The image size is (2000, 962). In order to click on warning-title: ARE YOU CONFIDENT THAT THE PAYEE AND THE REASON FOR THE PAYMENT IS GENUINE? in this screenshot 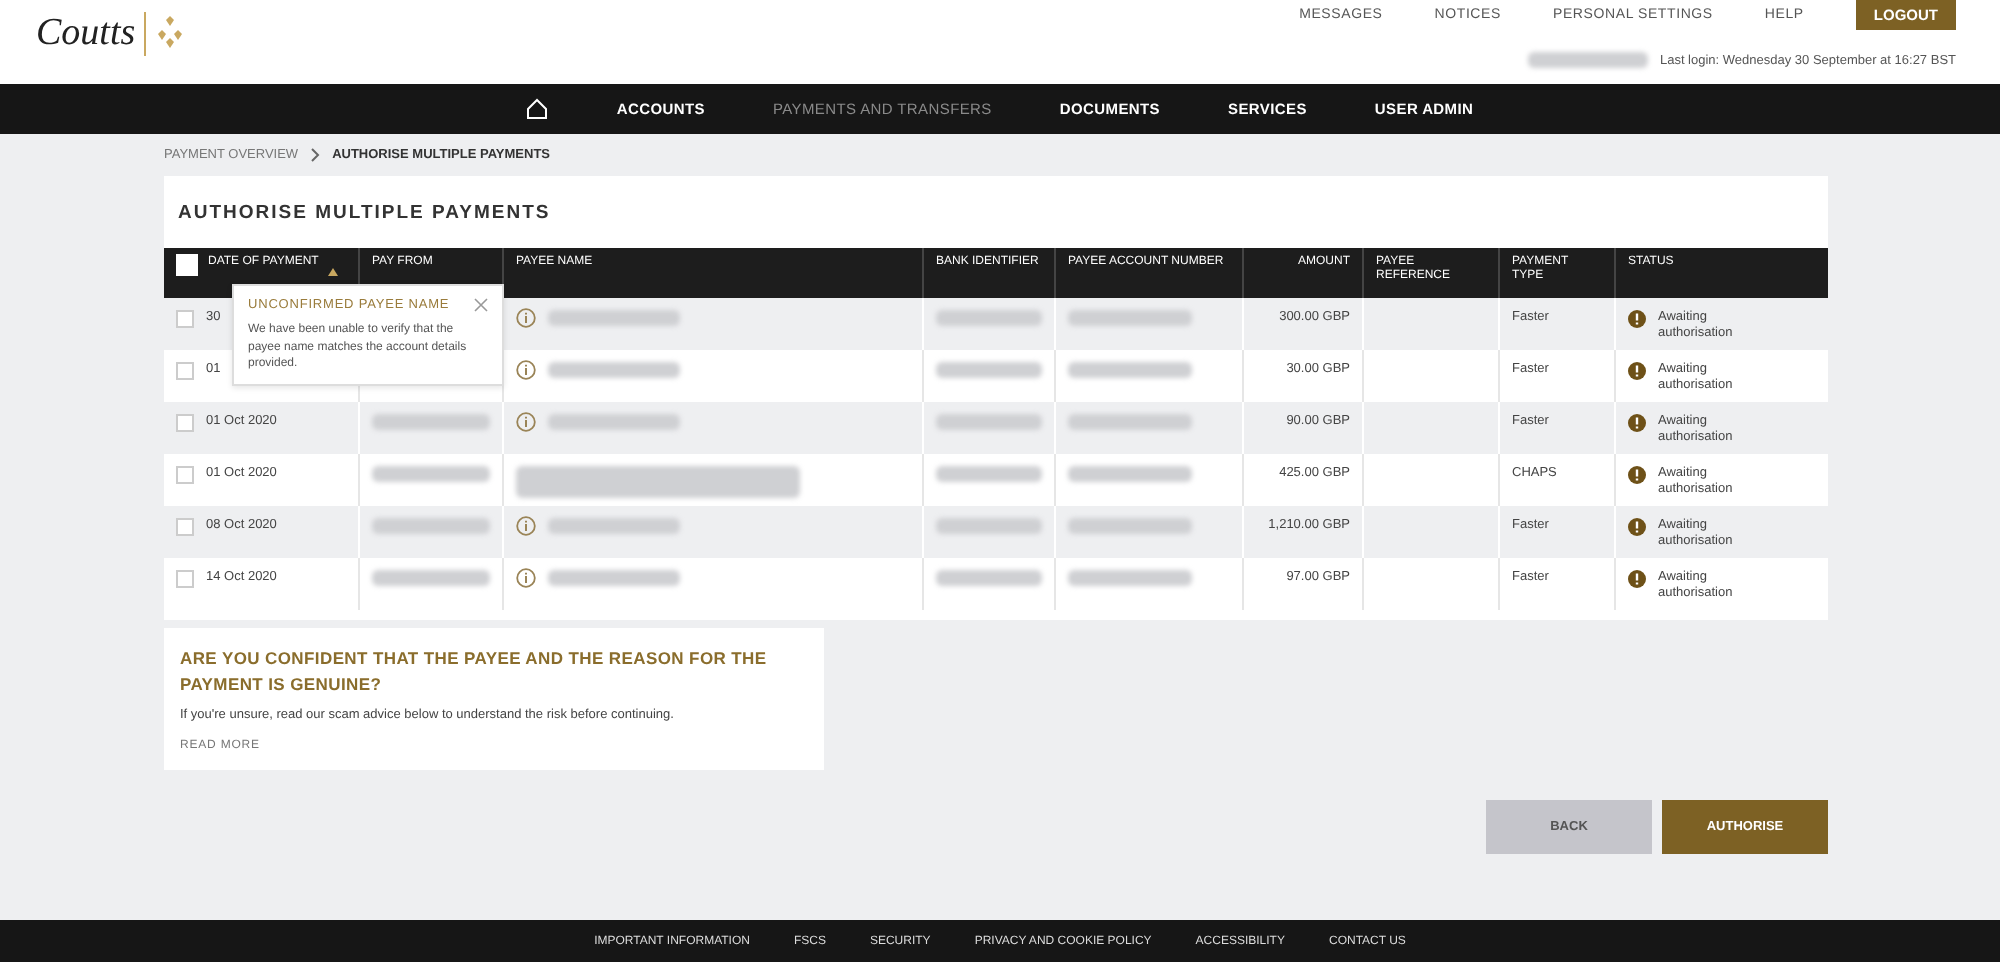, I will do `click(474, 672)`.